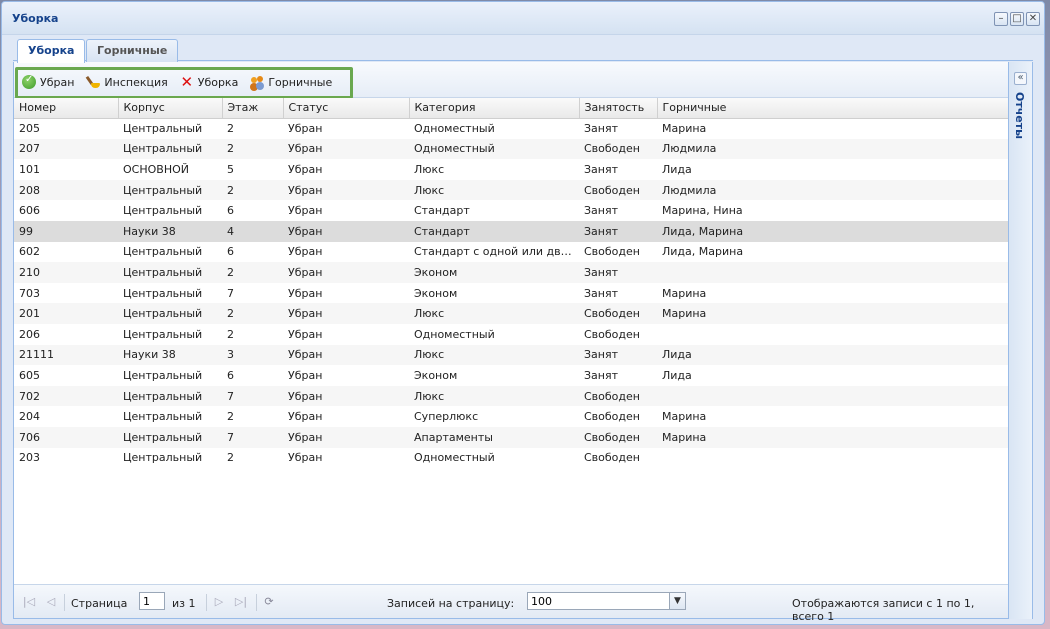  What do you see at coordinates (257, 82) in the screenshot?
I see `maids-icon` at bounding box center [257, 82].